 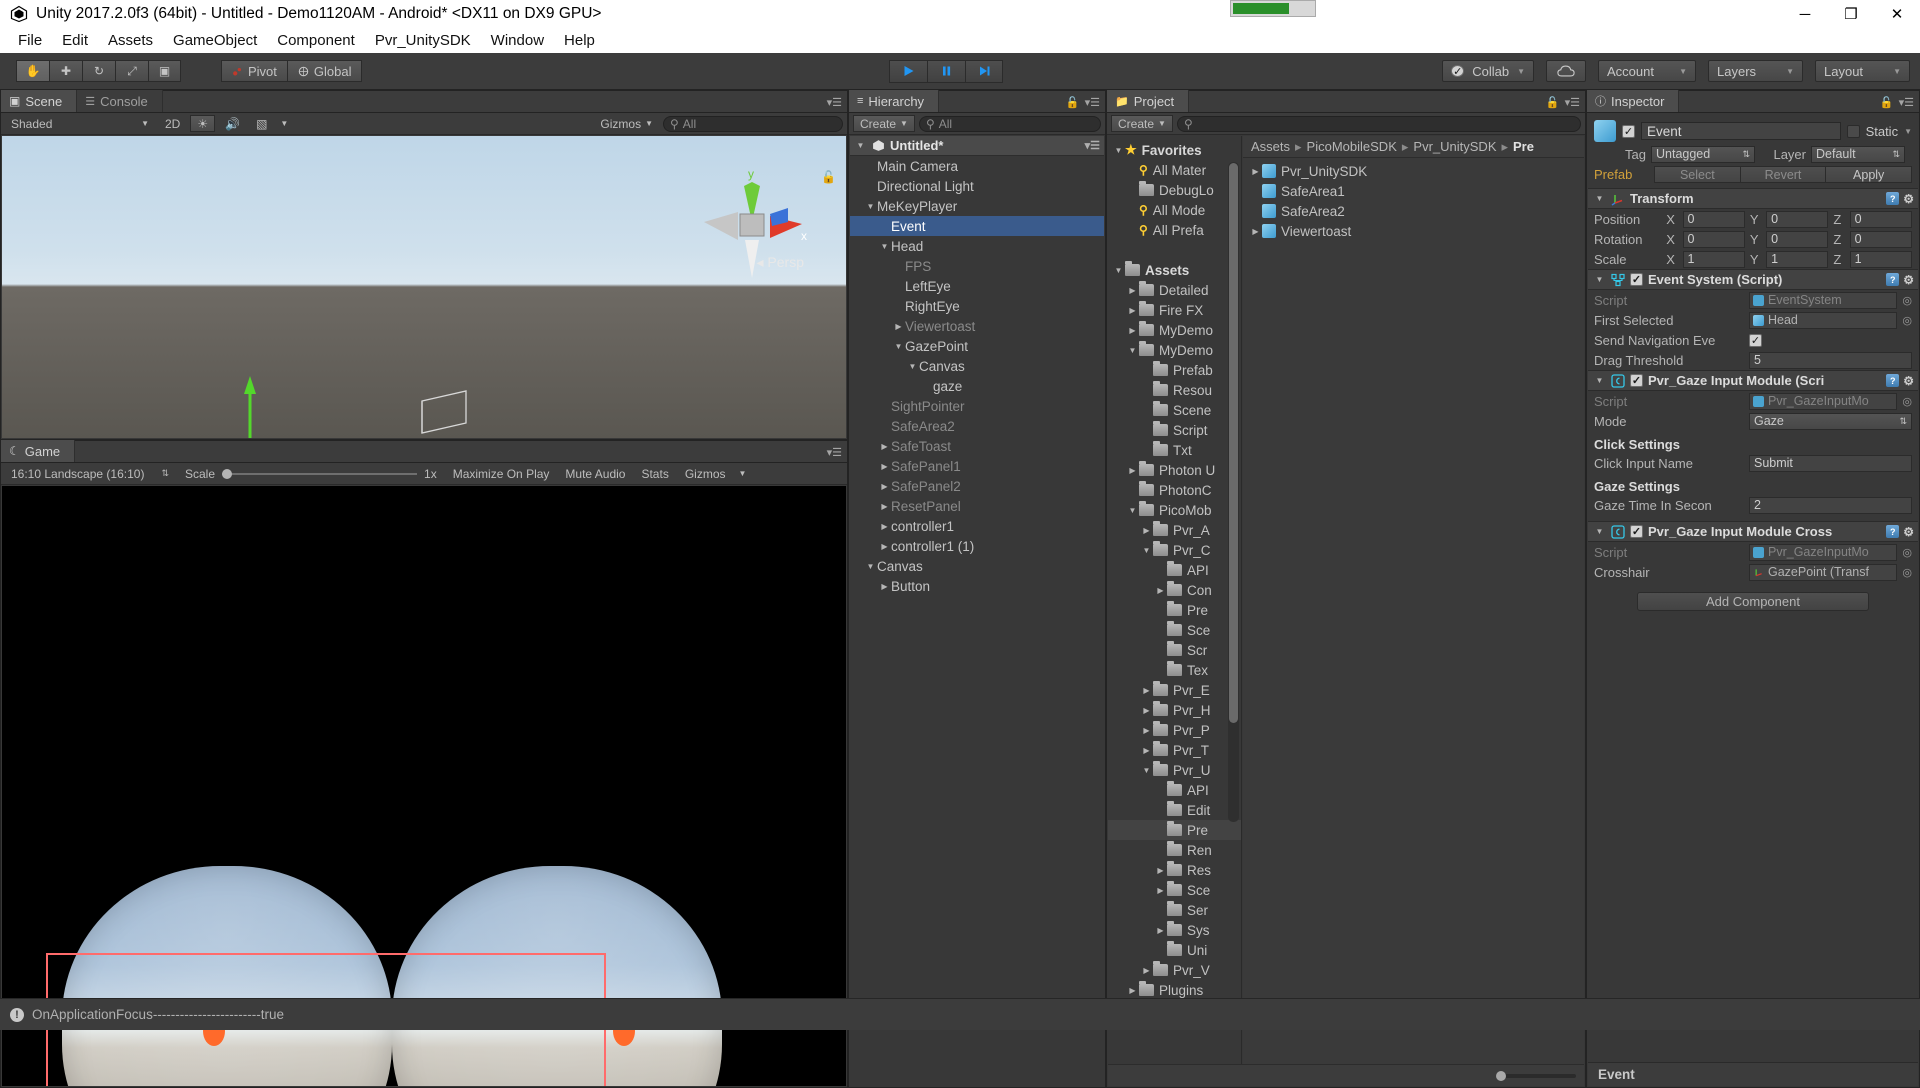 I want to click on gaze-crosshair-module-header: ▼ ✓ Pvr_Gaze Input Module Cross ? ⚙, so click(x=1753, y=531).